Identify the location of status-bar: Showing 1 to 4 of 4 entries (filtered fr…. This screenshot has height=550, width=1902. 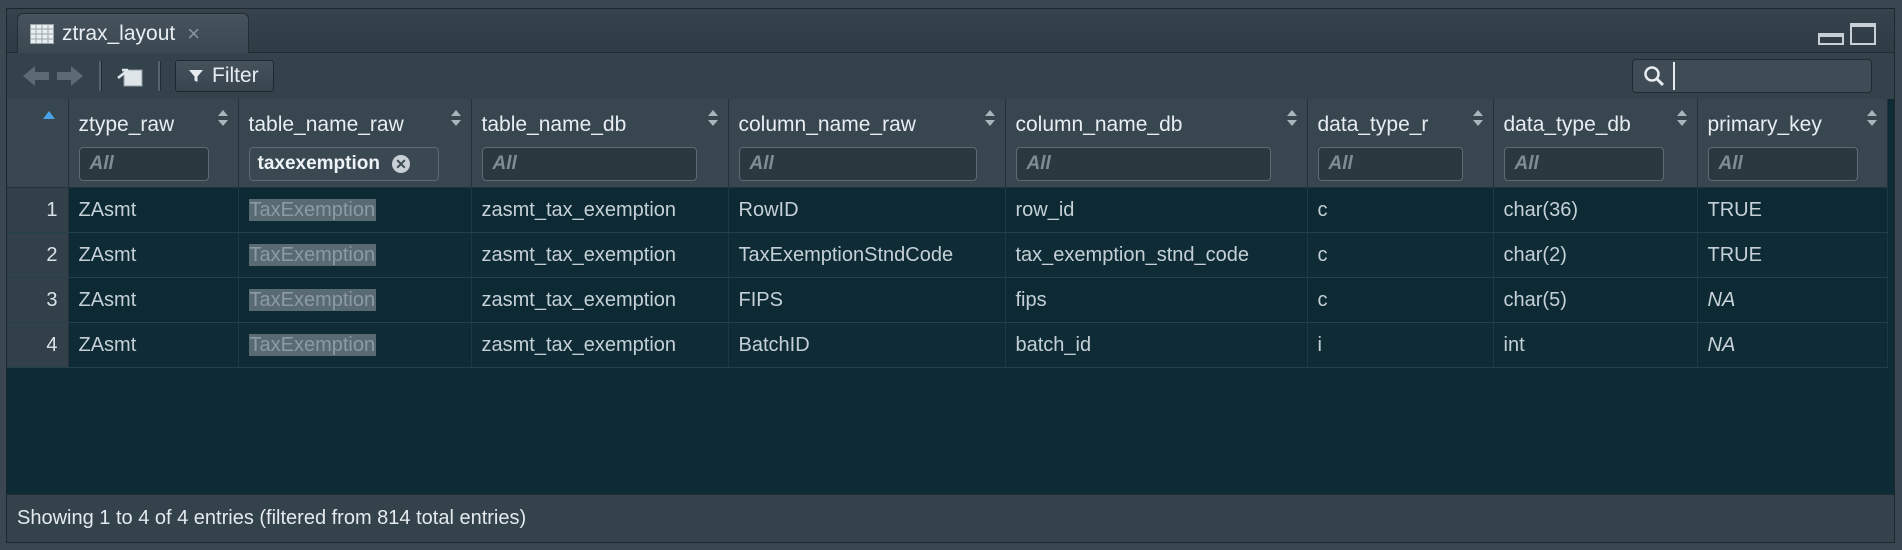
(950, 518).